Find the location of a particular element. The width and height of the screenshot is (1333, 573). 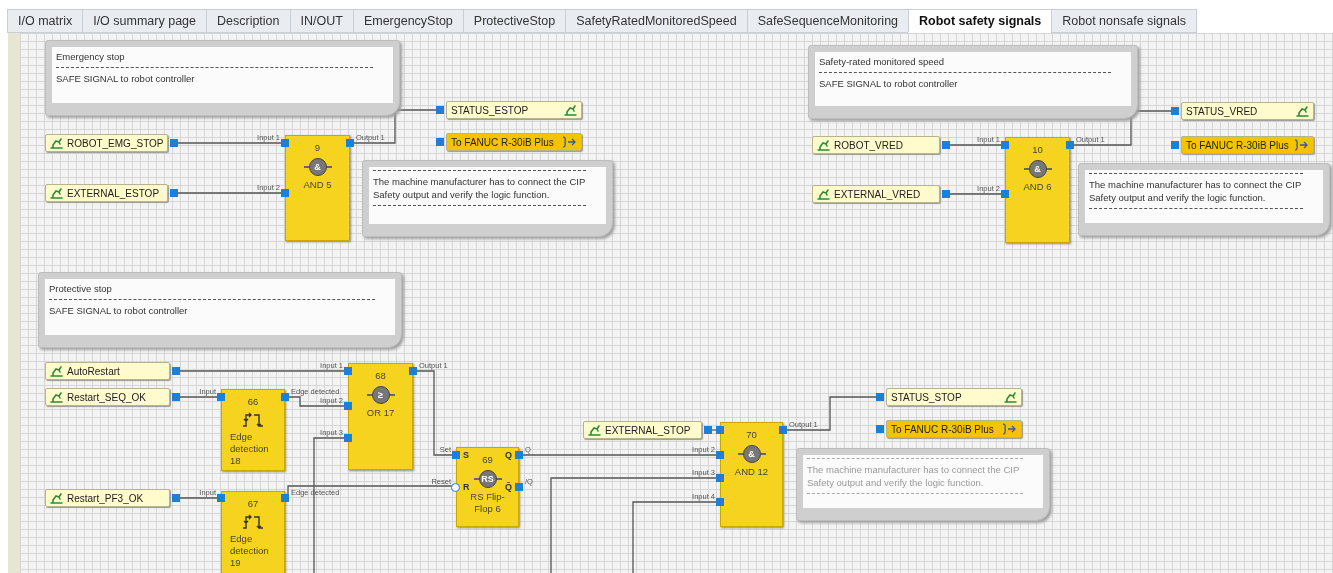

comment-text: Emergency stop is located at coordinates (91, 56).